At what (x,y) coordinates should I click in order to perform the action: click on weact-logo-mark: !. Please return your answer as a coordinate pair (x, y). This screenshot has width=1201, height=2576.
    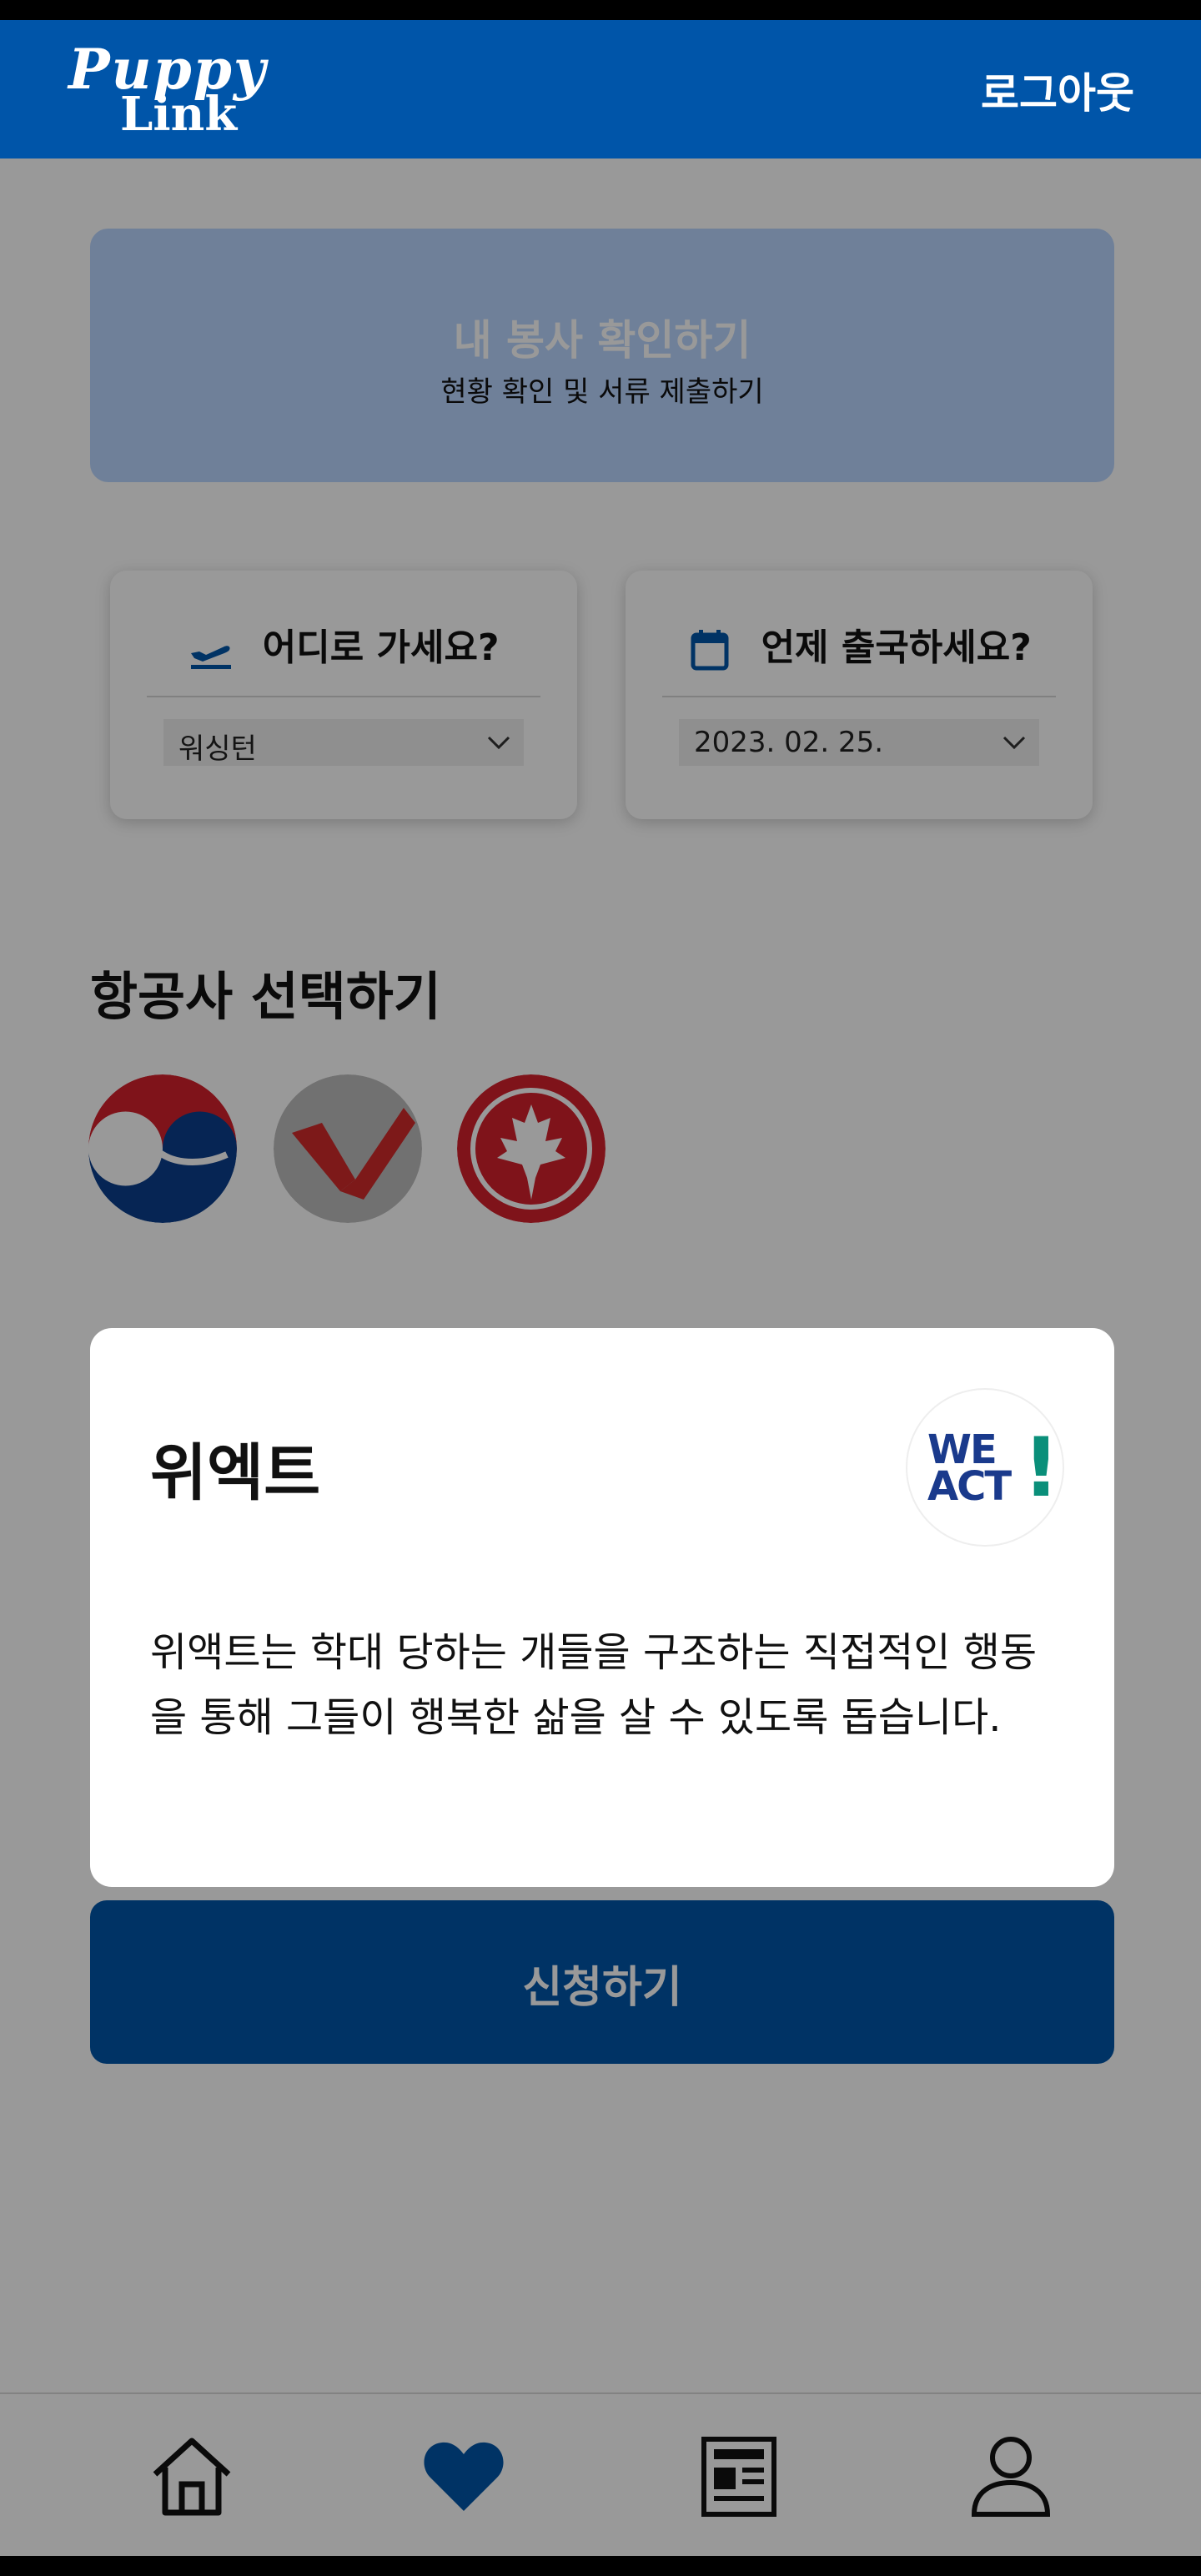
    Looking at the image, I should click on (1042, 1468).